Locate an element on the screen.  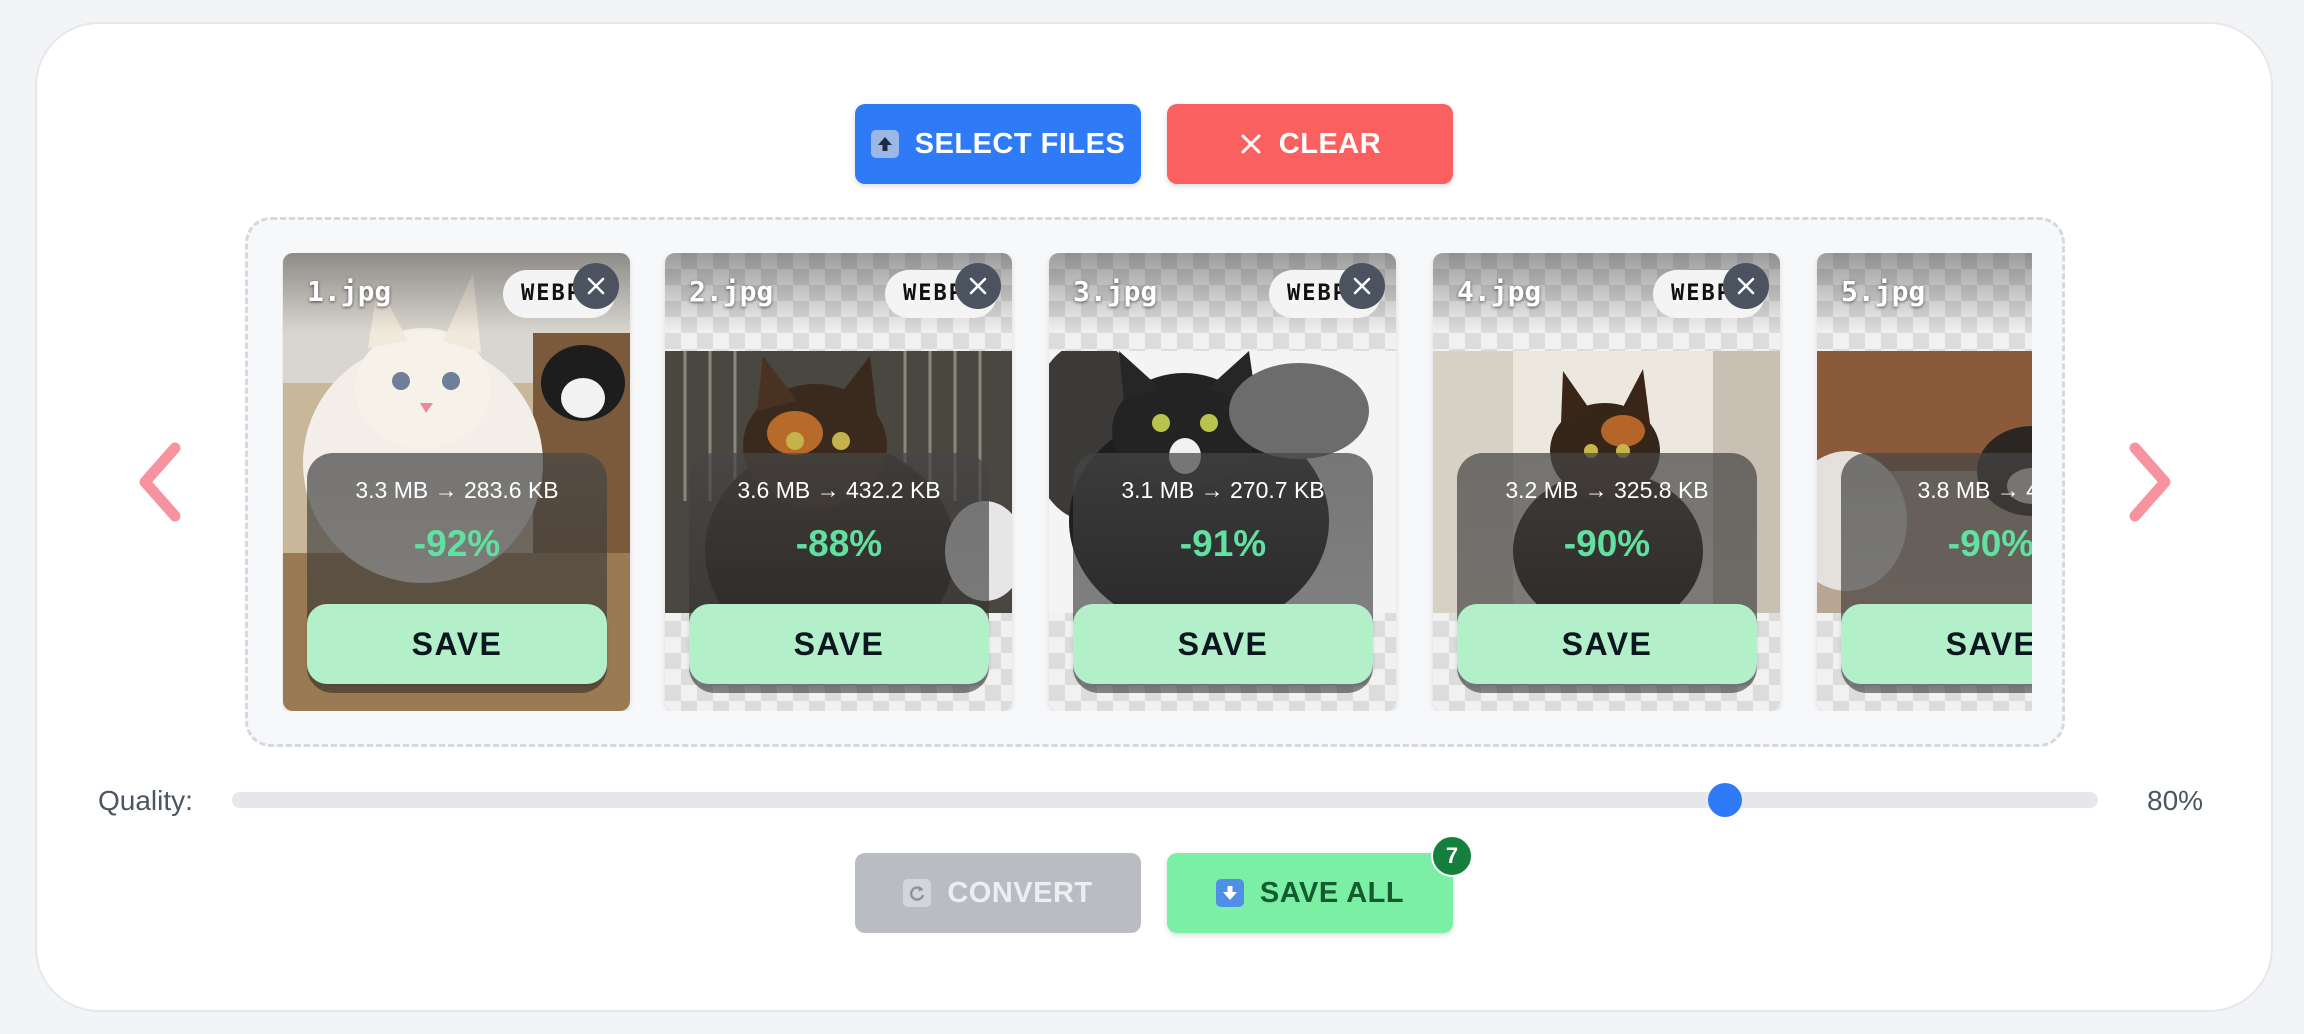
next-button is located at coordinates (2150, 482).